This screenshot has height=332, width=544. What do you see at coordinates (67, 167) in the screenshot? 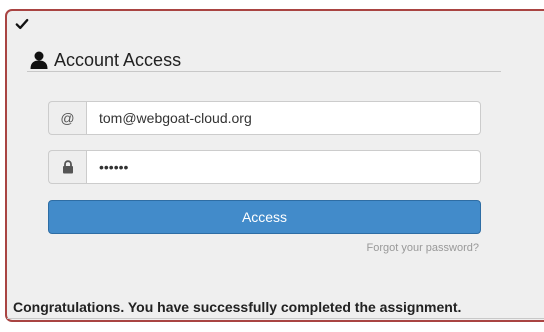
I see `lock-icon` at bounding box center [67, 167].